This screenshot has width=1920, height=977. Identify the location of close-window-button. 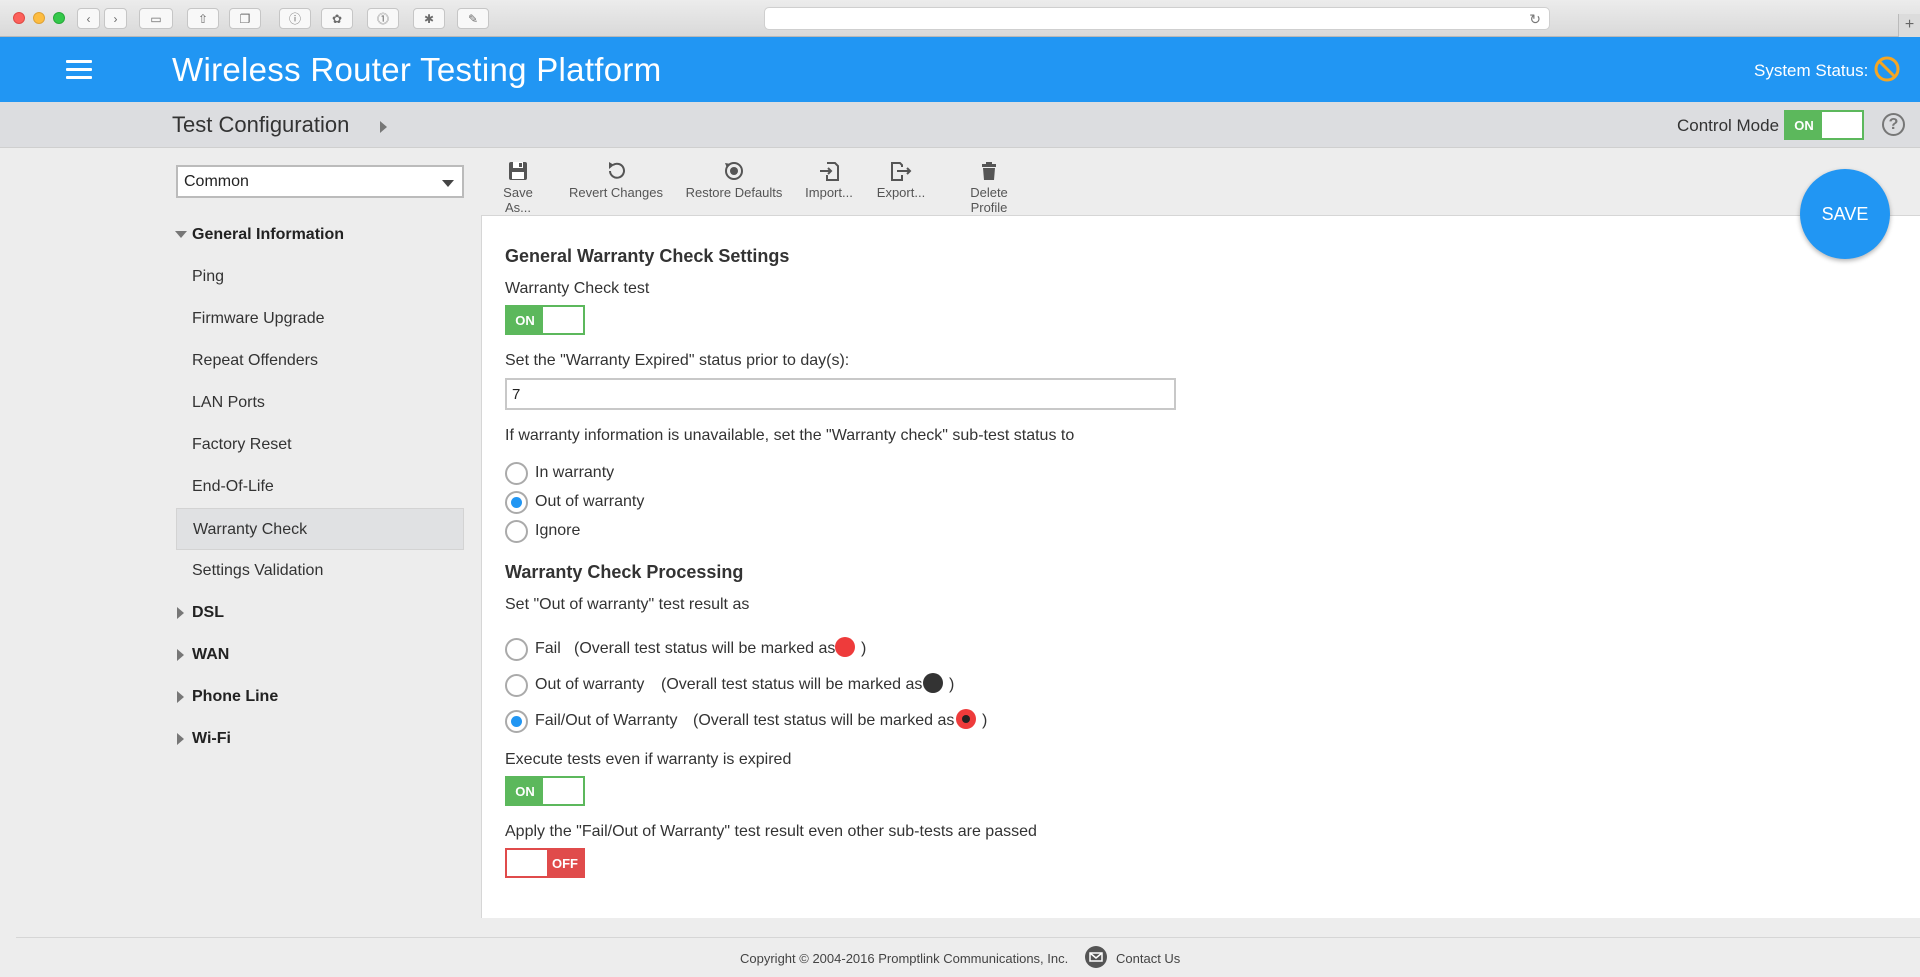
(19, 18).